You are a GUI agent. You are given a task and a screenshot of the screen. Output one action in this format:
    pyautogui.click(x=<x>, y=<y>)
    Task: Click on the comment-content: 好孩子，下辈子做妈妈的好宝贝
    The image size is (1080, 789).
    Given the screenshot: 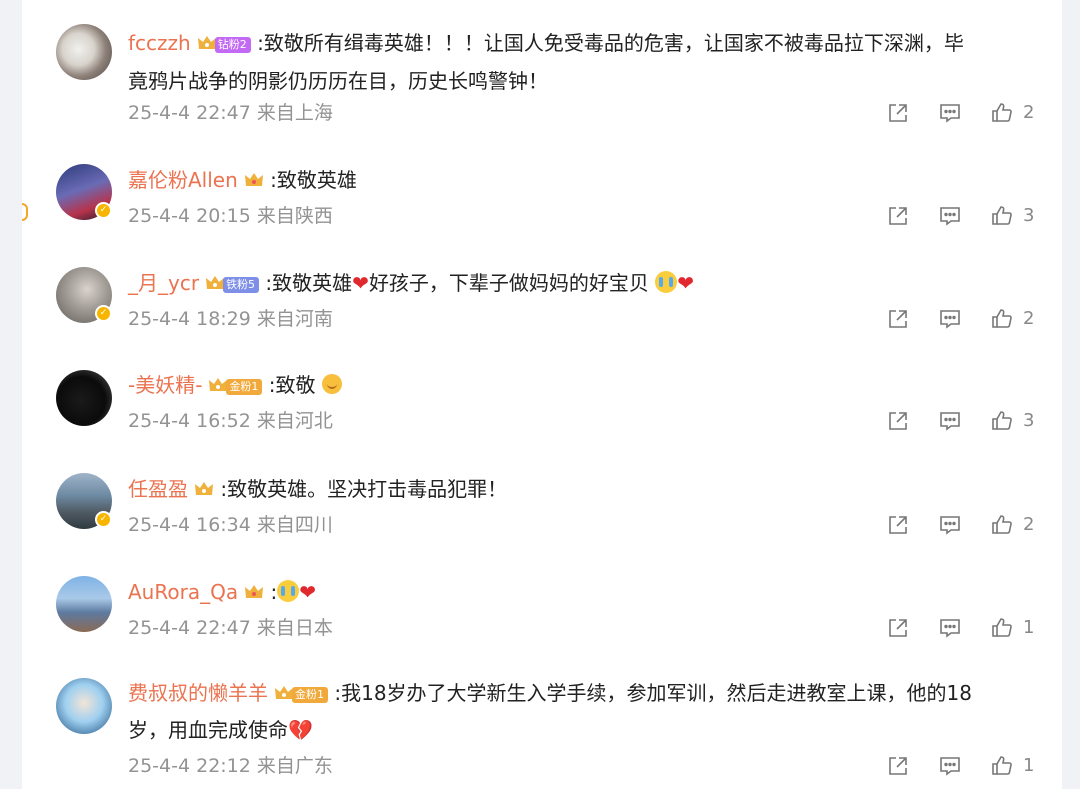 What is the action you would take?
    pyautogui.click(x=508, y=283)
    